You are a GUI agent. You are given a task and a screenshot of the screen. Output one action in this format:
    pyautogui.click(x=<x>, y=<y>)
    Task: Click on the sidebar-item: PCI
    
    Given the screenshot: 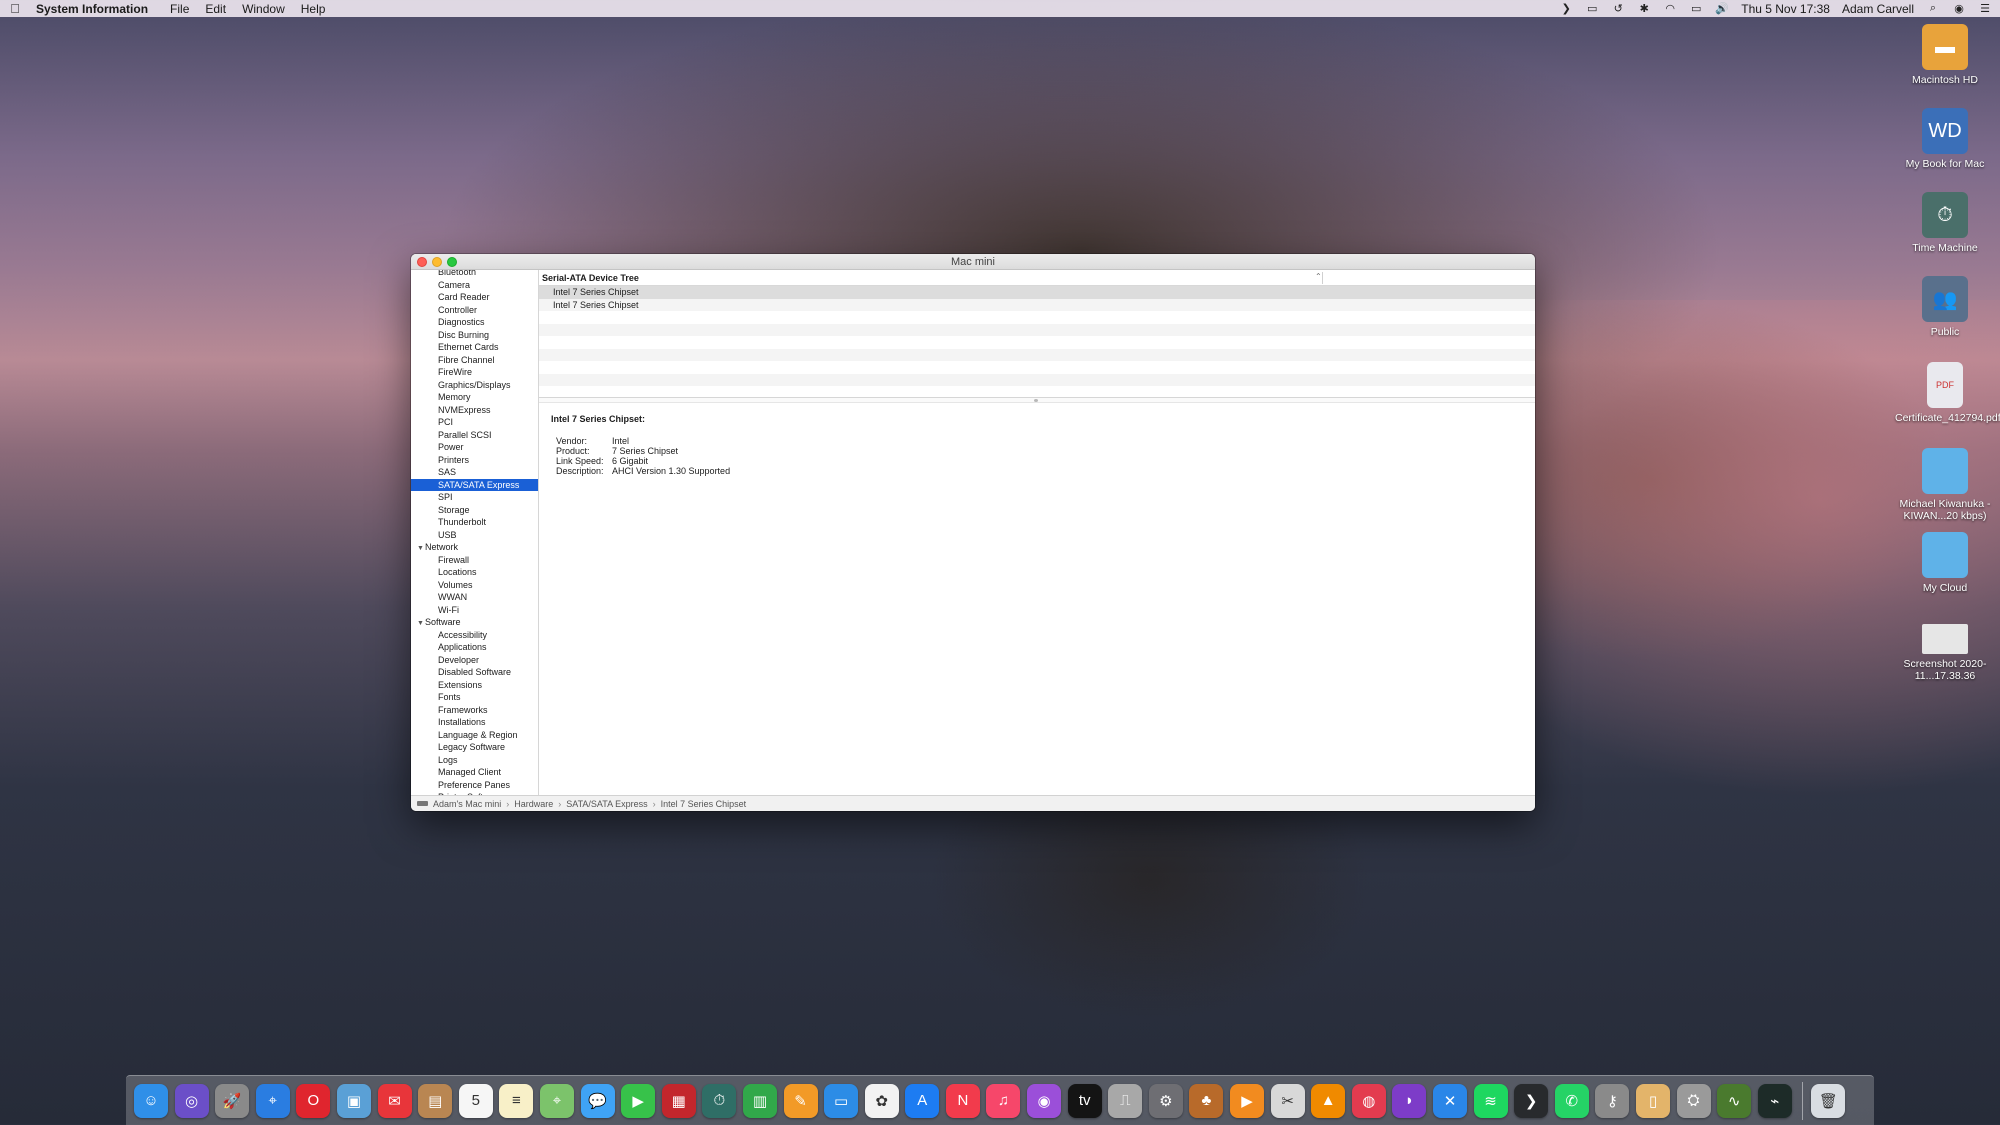 What is the action you would take?
    pyautogui.click(x=474, y=422)
    